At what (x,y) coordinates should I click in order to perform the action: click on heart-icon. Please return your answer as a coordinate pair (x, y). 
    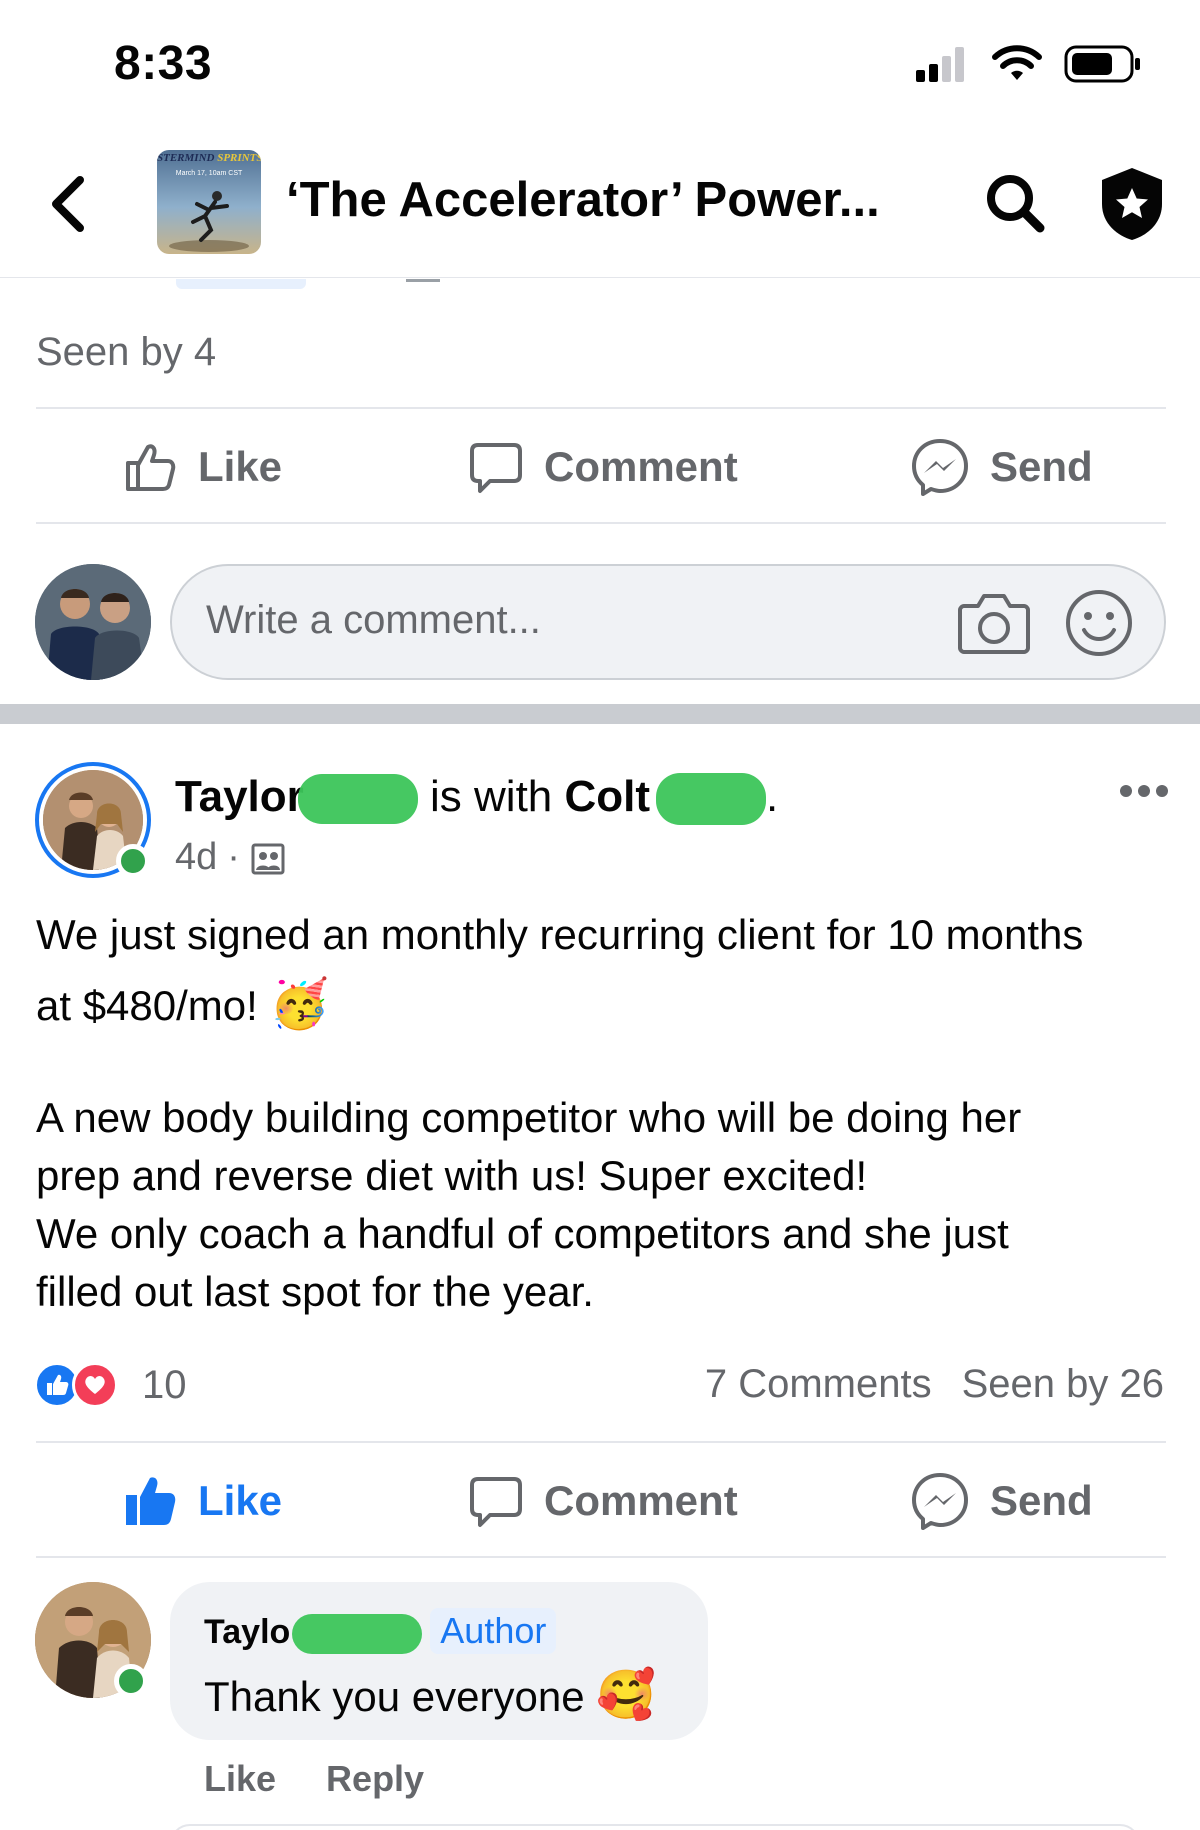
    Looking at the image, I should click on (95, 1385).